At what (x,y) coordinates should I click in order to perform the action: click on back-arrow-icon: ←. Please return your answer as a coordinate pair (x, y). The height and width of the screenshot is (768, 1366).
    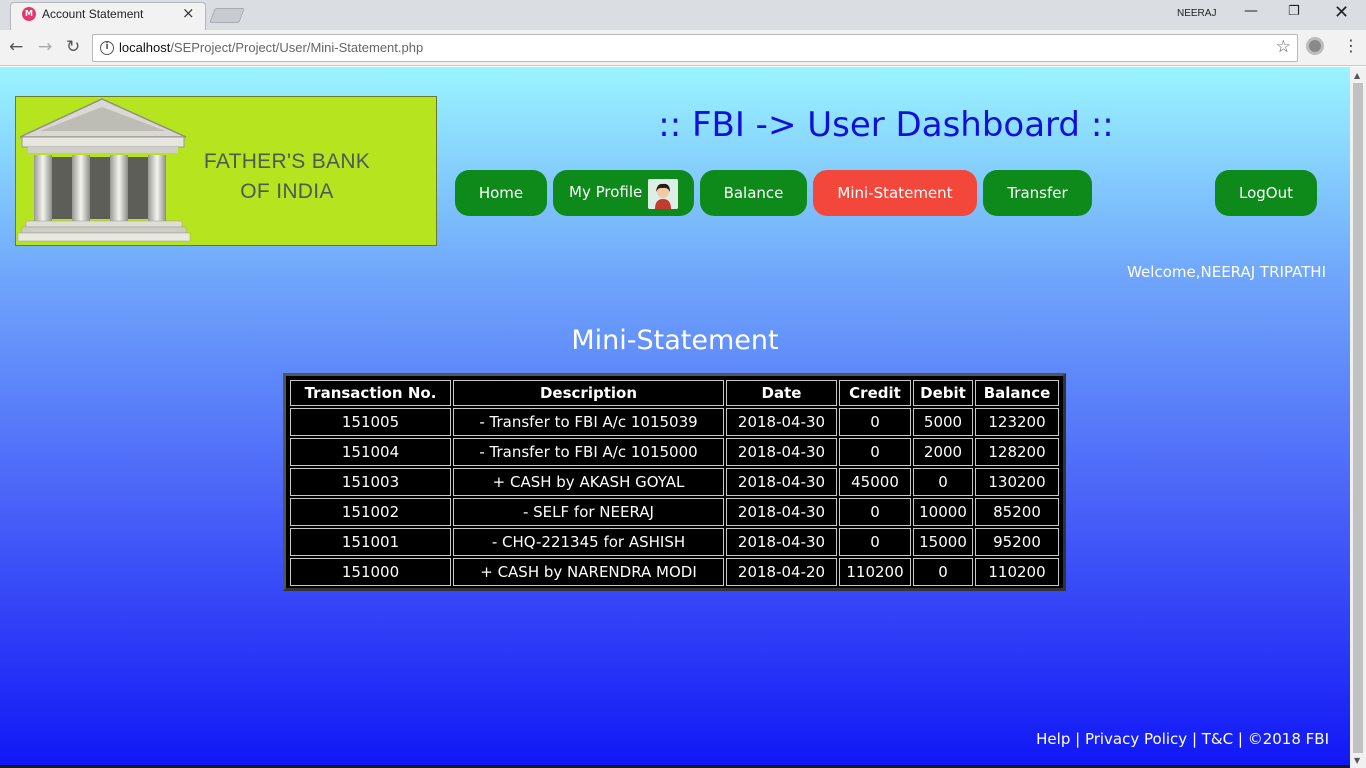
    Looking at the image, I should click on (16, 47).